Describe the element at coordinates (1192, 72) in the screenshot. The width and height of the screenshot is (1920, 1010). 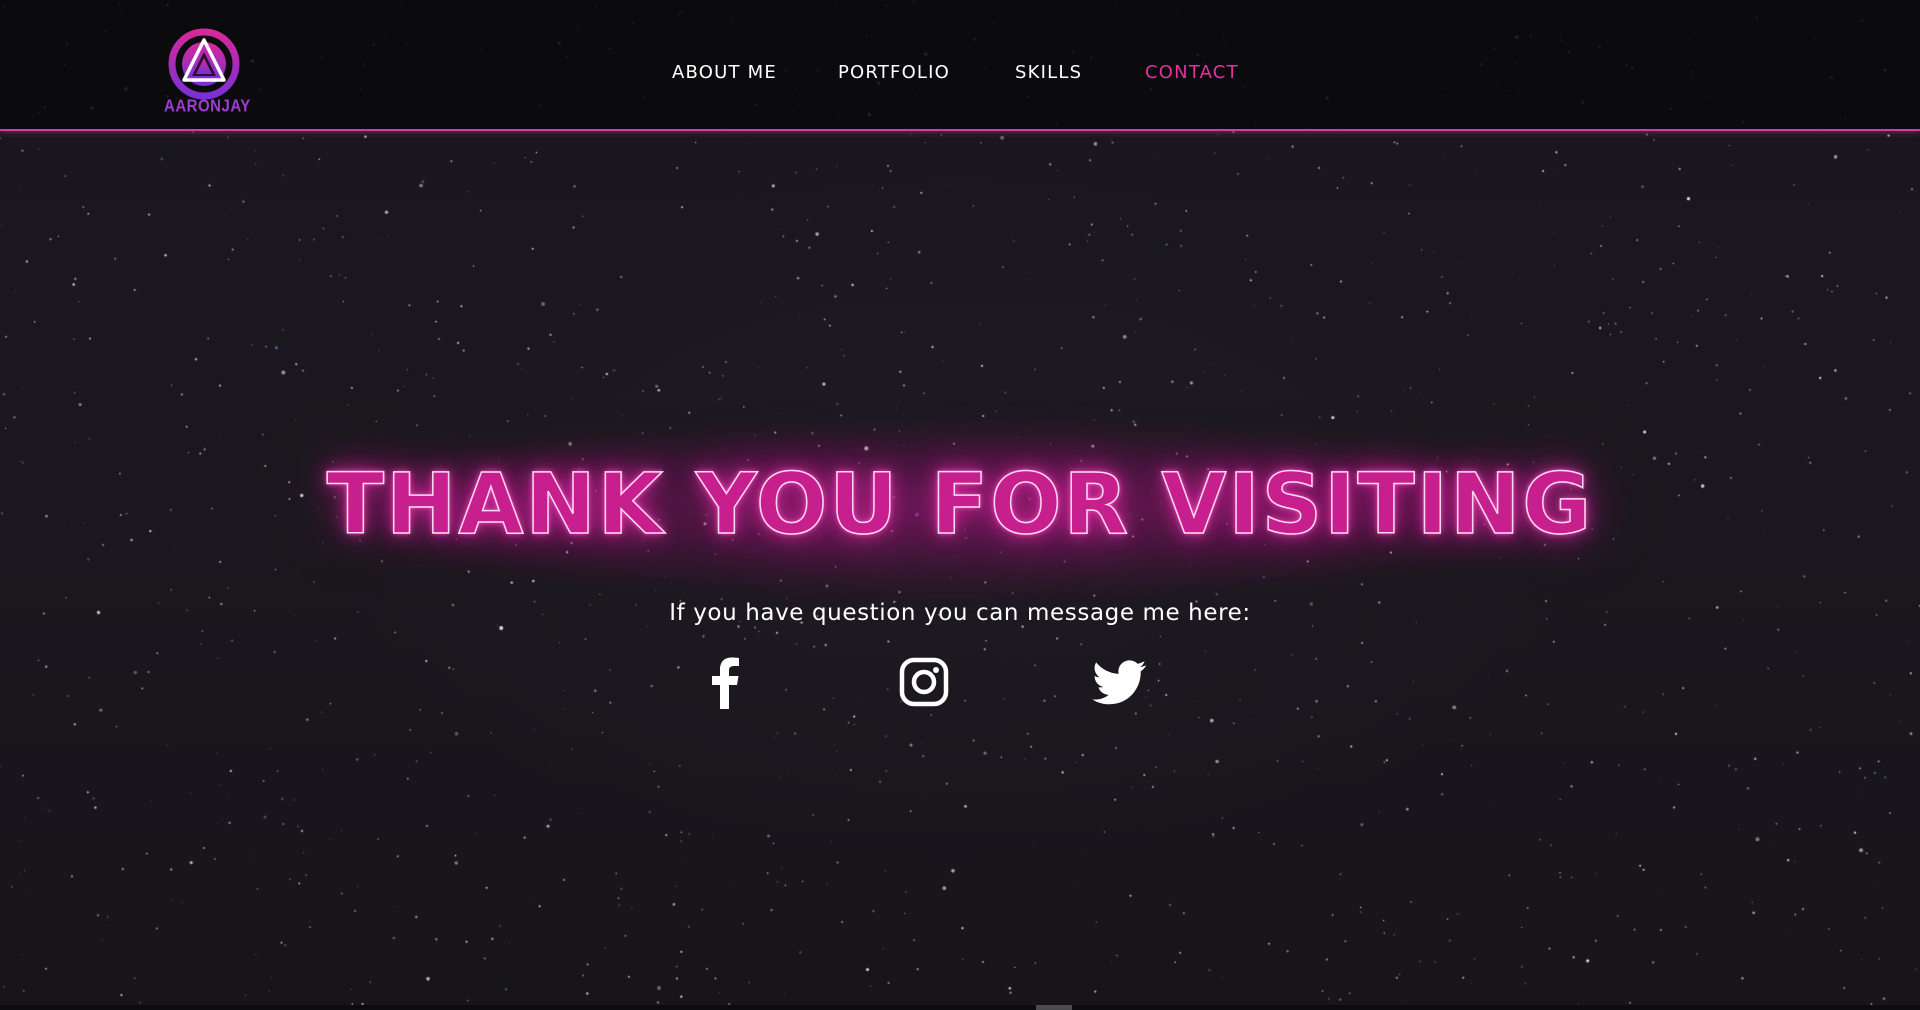
I see `nav-contact: CONTACT` at that location.